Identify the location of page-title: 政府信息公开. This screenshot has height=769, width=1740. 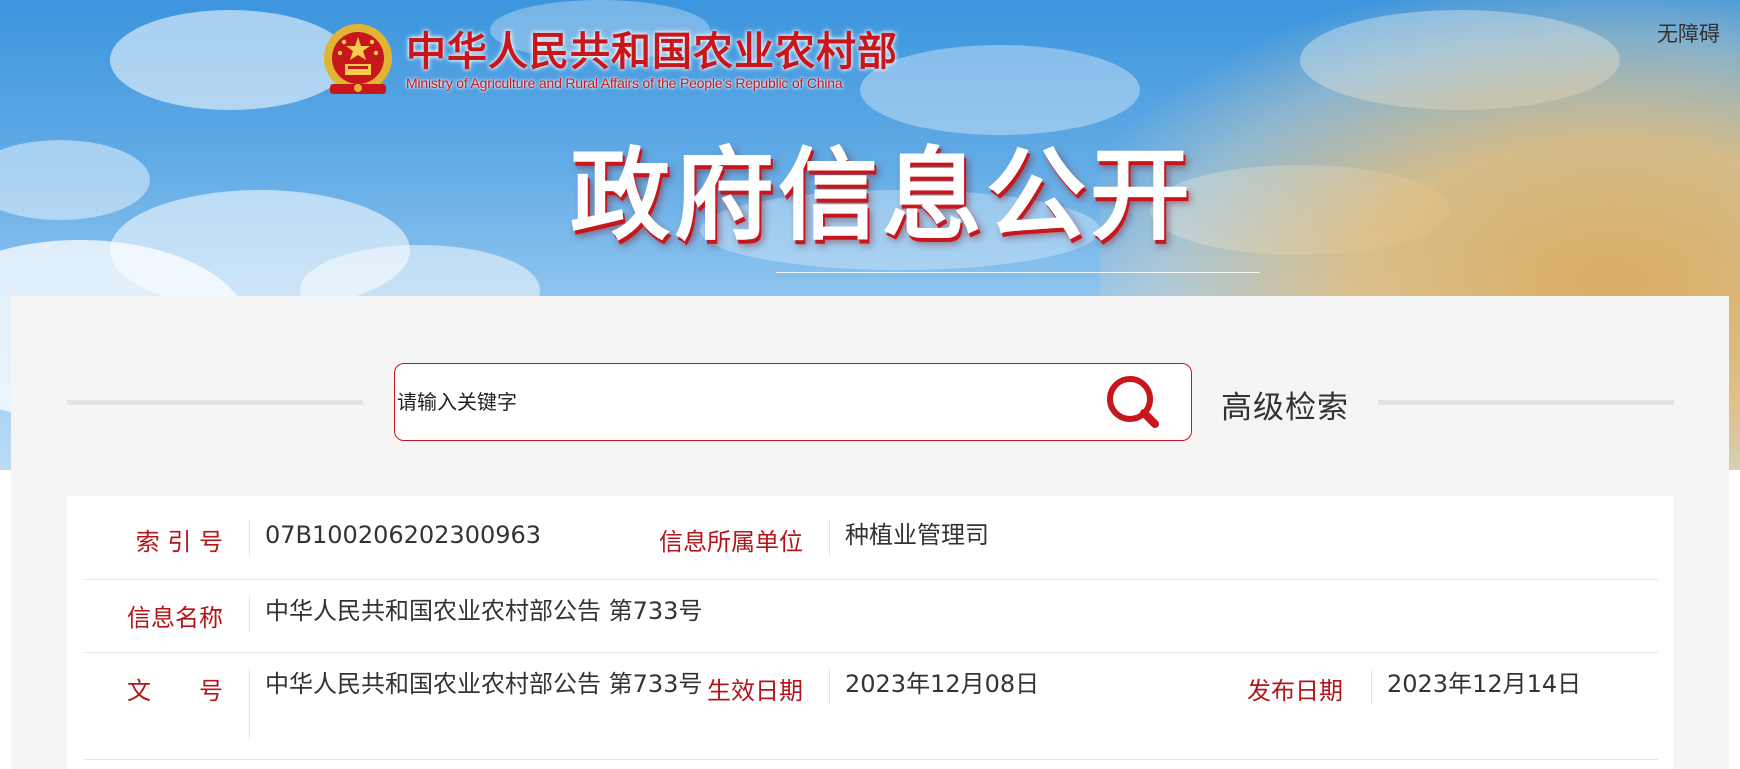
(882, 195).